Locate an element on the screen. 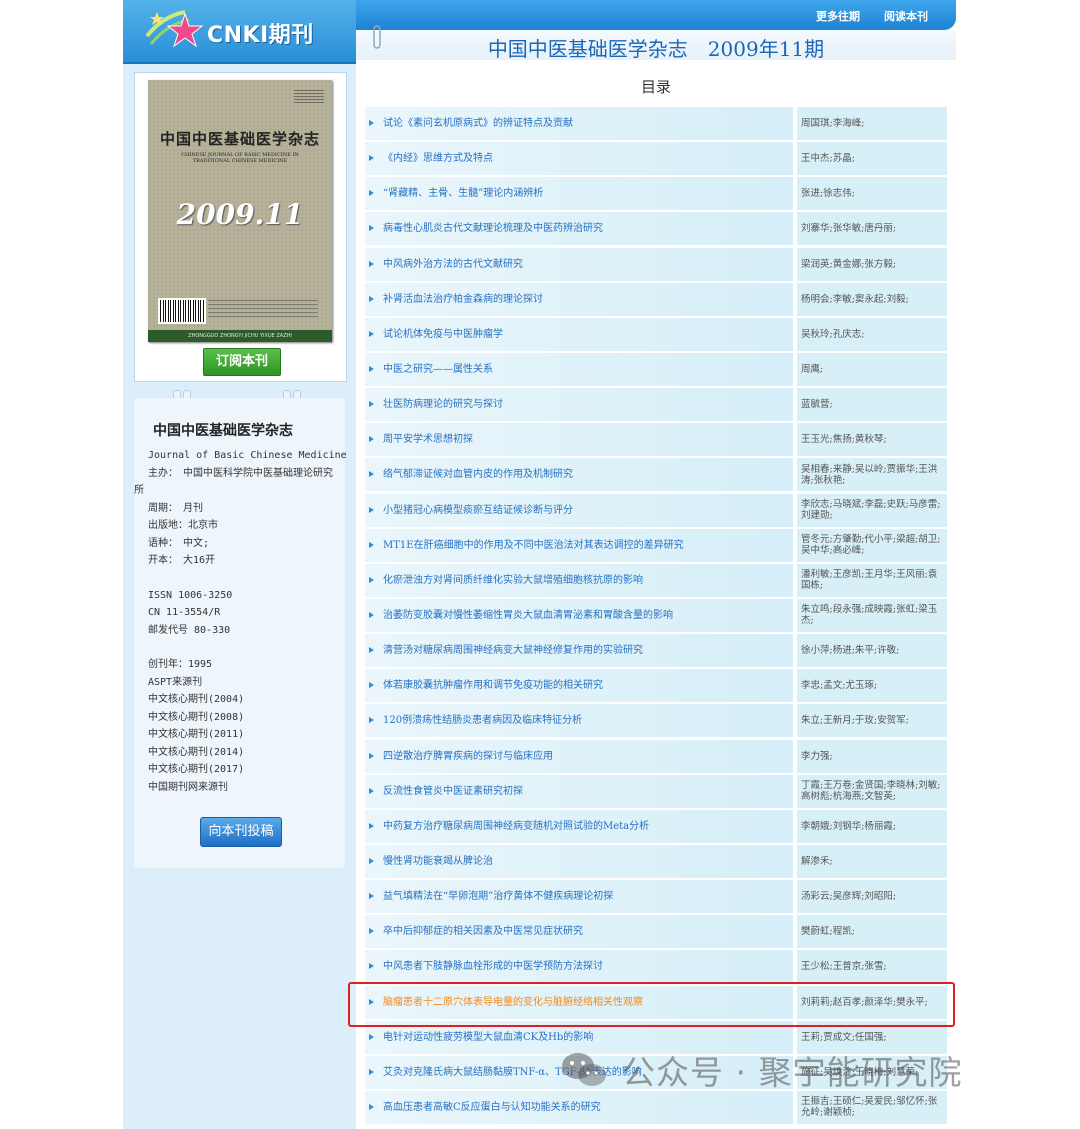 The image size is (1080, 1129). article-title-link: 试论机体免疫与中医肿瘤学 is located at coordinates (443, 334).